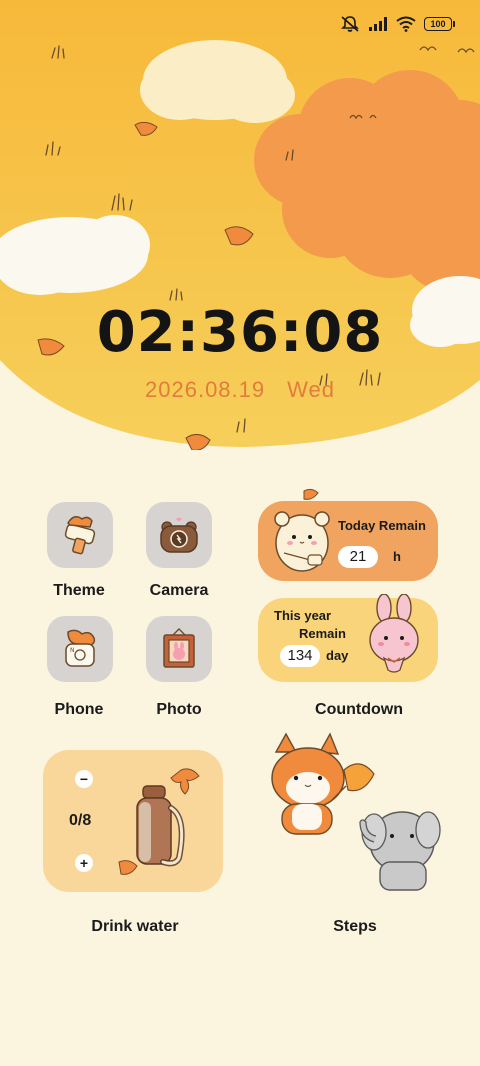 This screenshot has width=480, height=1066. What do you see at coordinates (322, 633) in the screenshot?
I see `year-remain-label-line2: Remain` at bounding box center [322, 633].